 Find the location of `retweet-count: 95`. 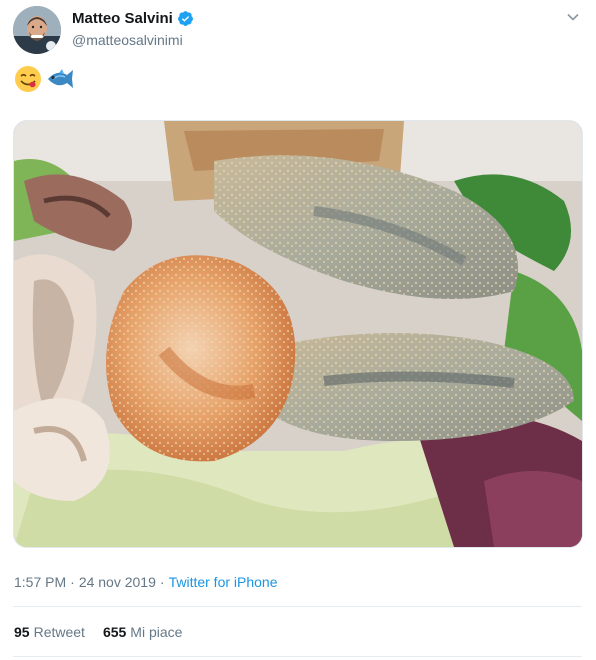

retweet-count: 95 is located at coordinates (22, 632).